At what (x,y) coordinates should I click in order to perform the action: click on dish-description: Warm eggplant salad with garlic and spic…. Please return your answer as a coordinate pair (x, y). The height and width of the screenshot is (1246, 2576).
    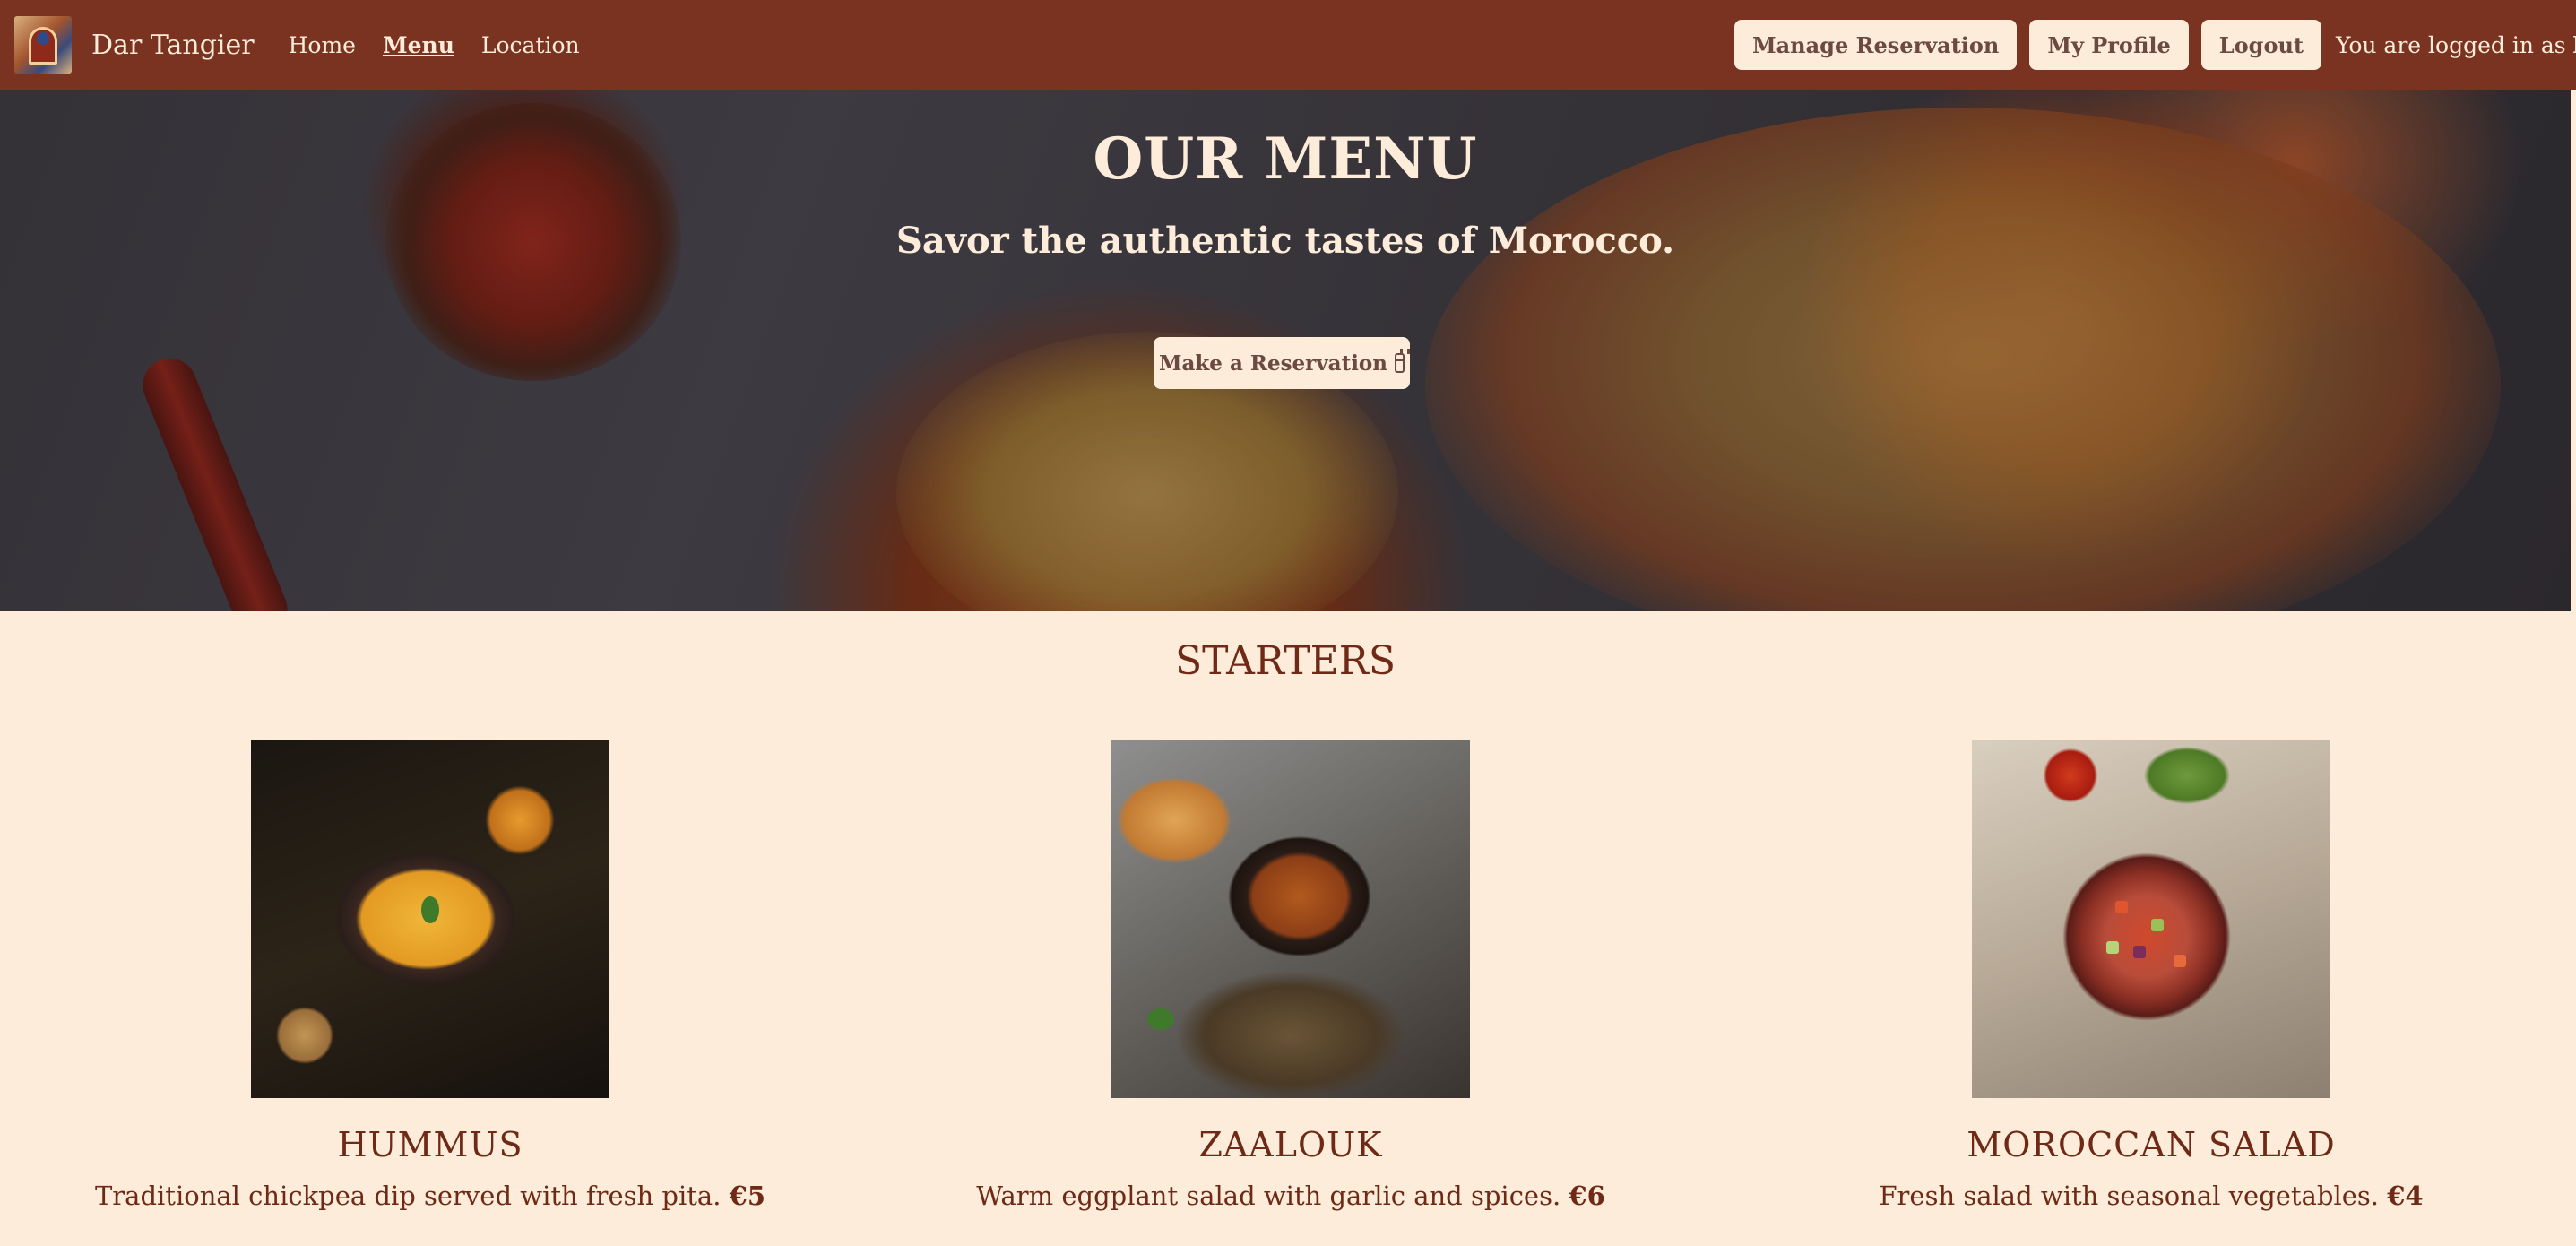
    Looking at the image, I should click on (1290, 1196).